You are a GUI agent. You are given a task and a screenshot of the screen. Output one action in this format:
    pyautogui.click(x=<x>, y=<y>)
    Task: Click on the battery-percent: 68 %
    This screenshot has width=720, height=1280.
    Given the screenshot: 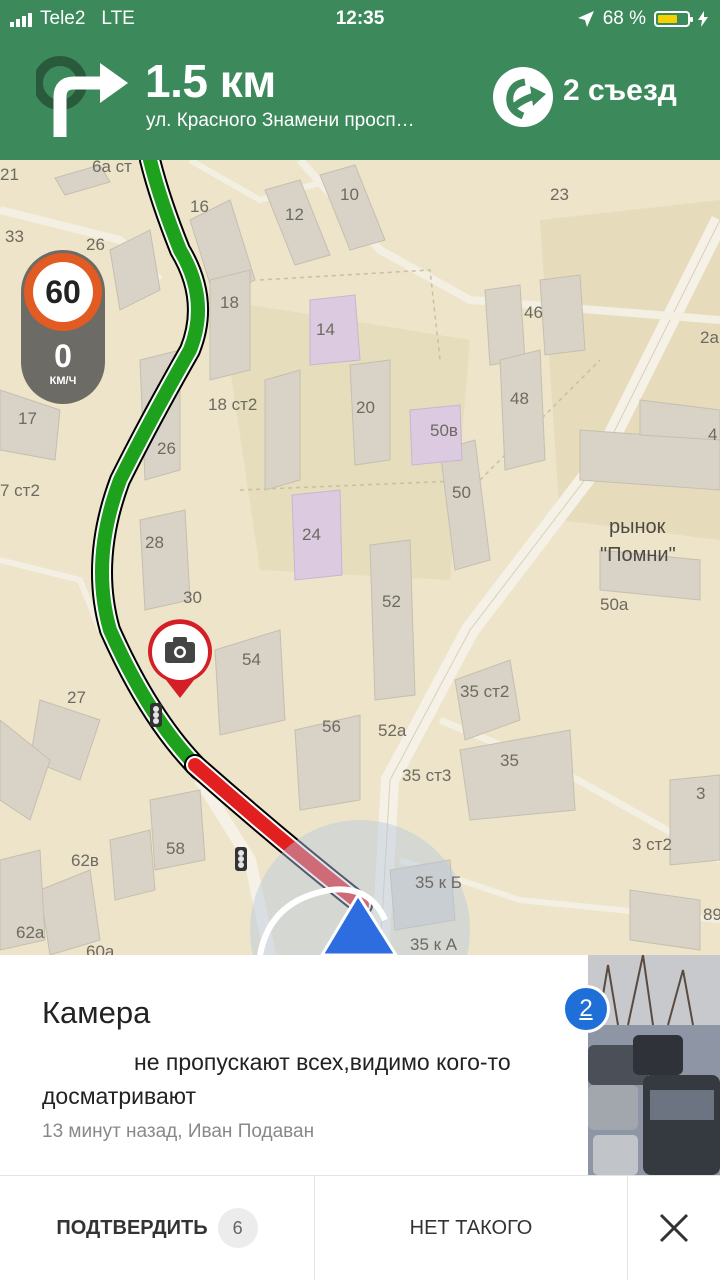 What is the action you would take?
    pyautogui.click(x=624, y=18)
    